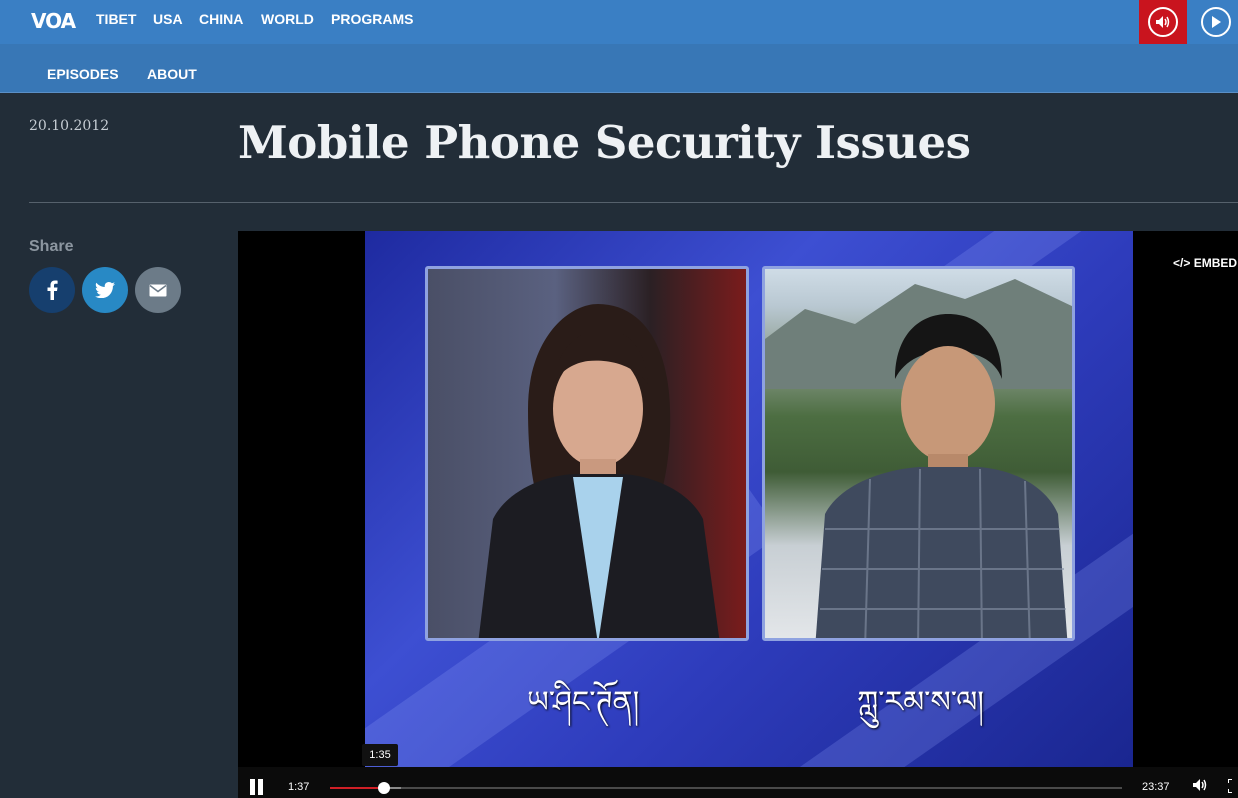 The width and height of the screenshot is (1238, 798). I want to click on progress-fill, so click(357, 788).